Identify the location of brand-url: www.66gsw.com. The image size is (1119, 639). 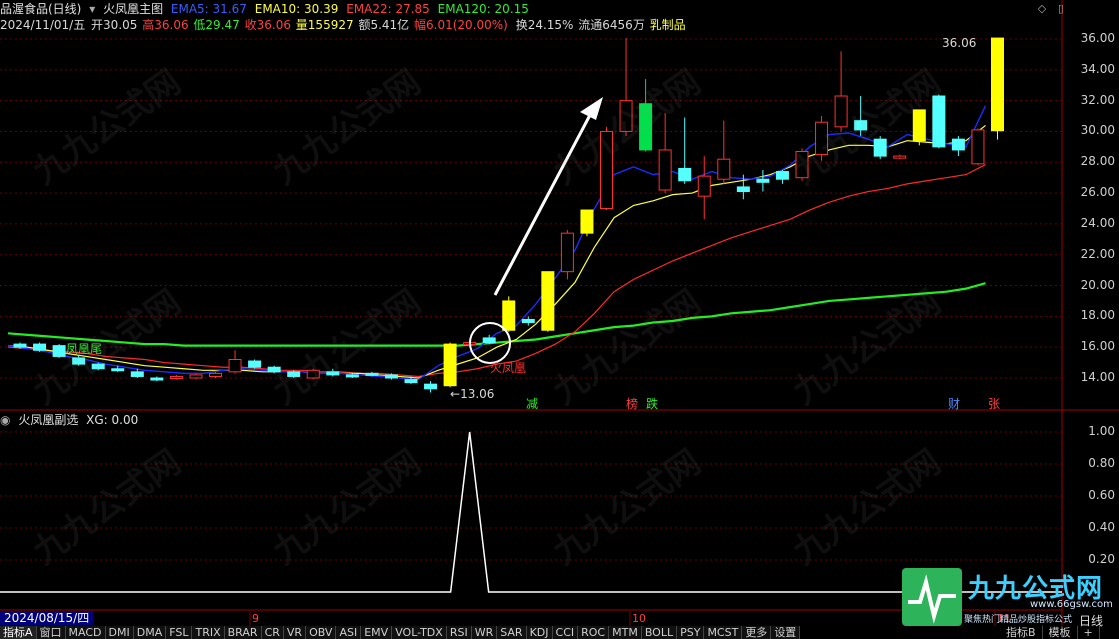
(1071, 604).